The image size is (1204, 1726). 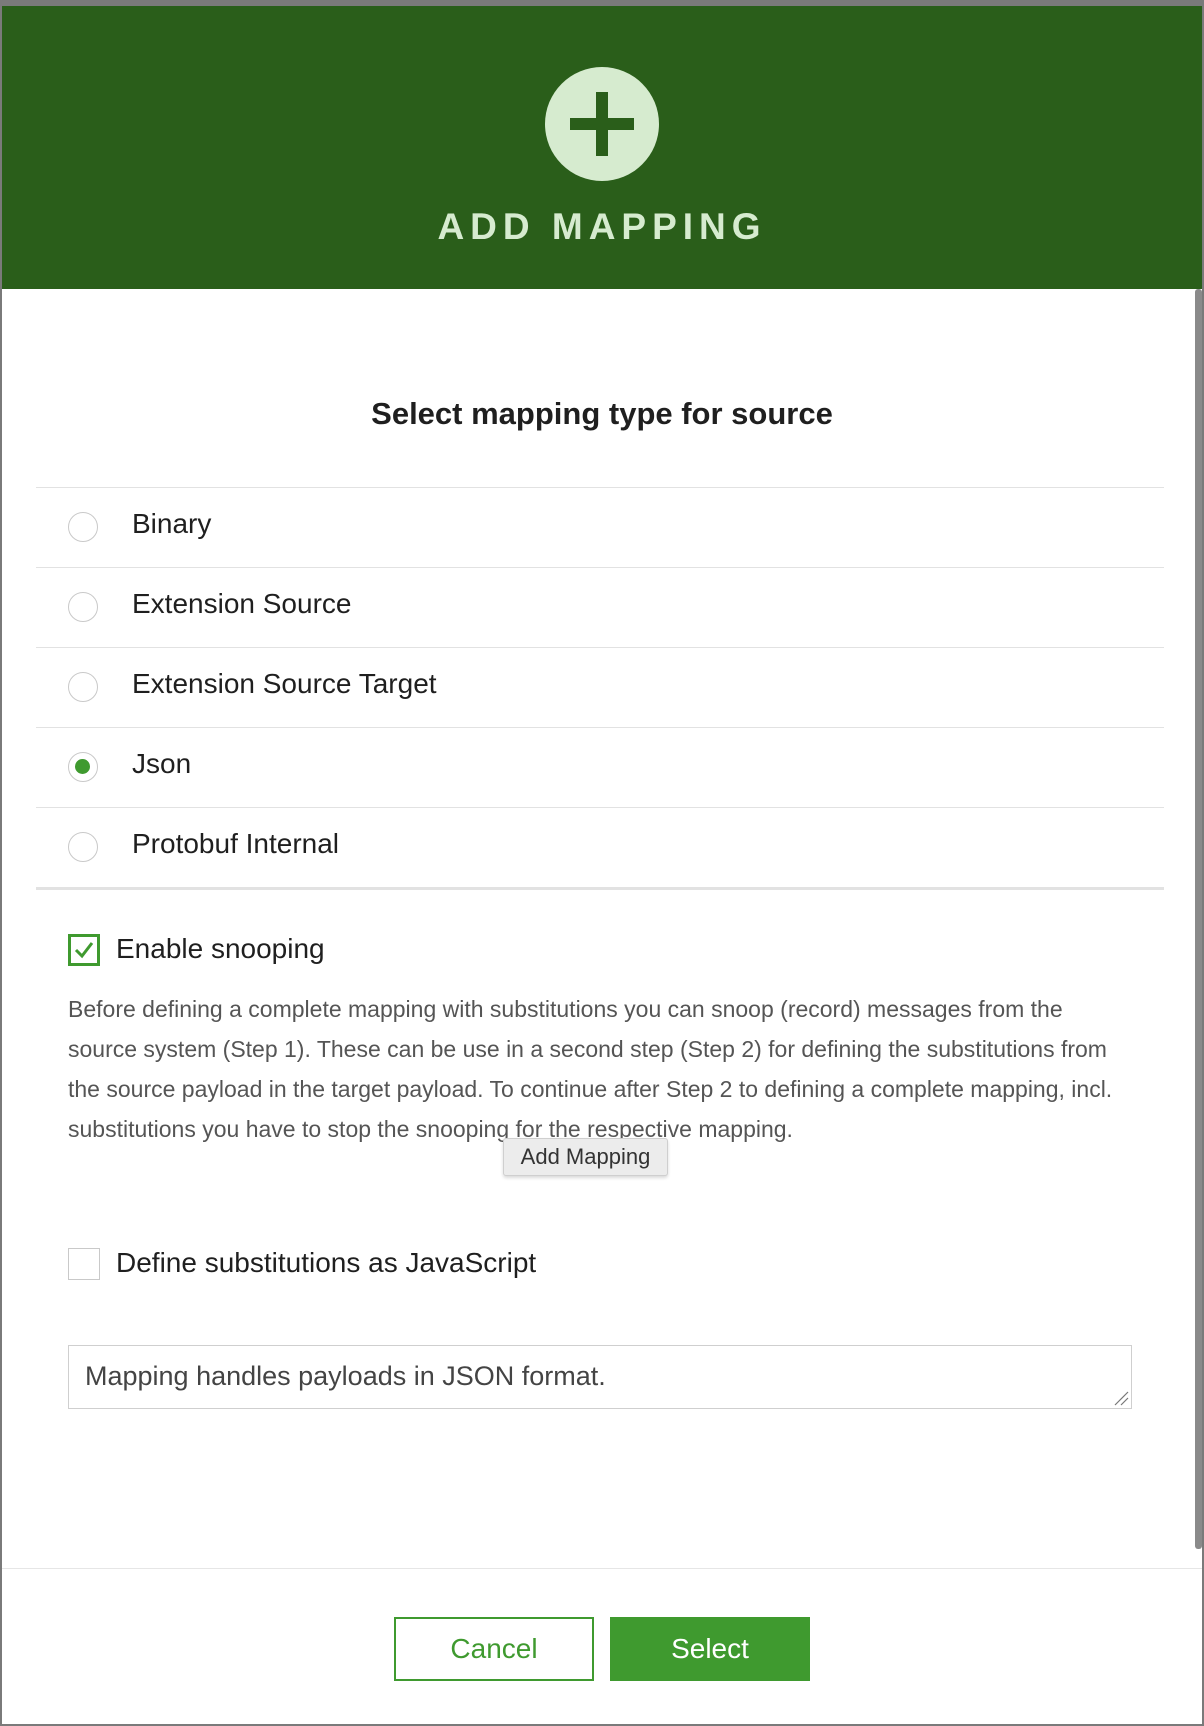 What do you see at coordinates (602, 413) in the screenshot?
I see `section-title: Select mapping type for source` at bounding box center [602, 413].